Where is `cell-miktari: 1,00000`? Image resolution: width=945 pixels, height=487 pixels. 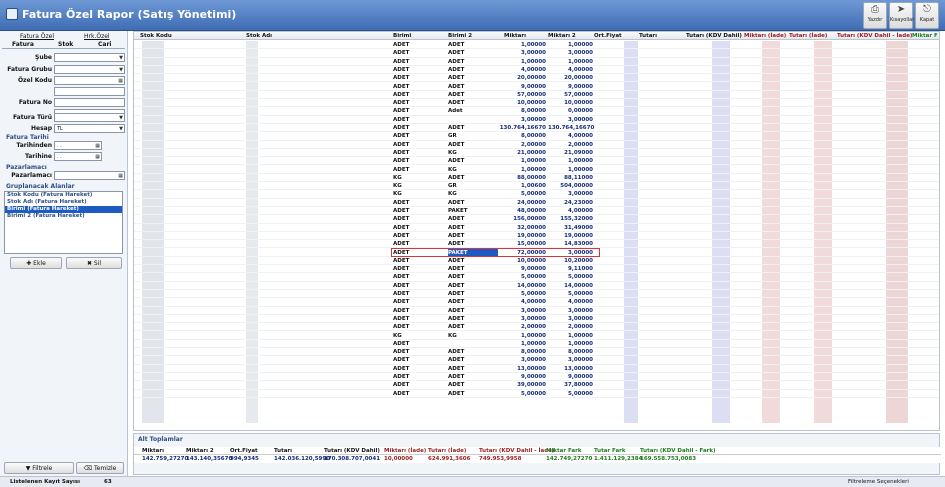 cell-miktari: 1,00000 is located at coordinates (522, 161).